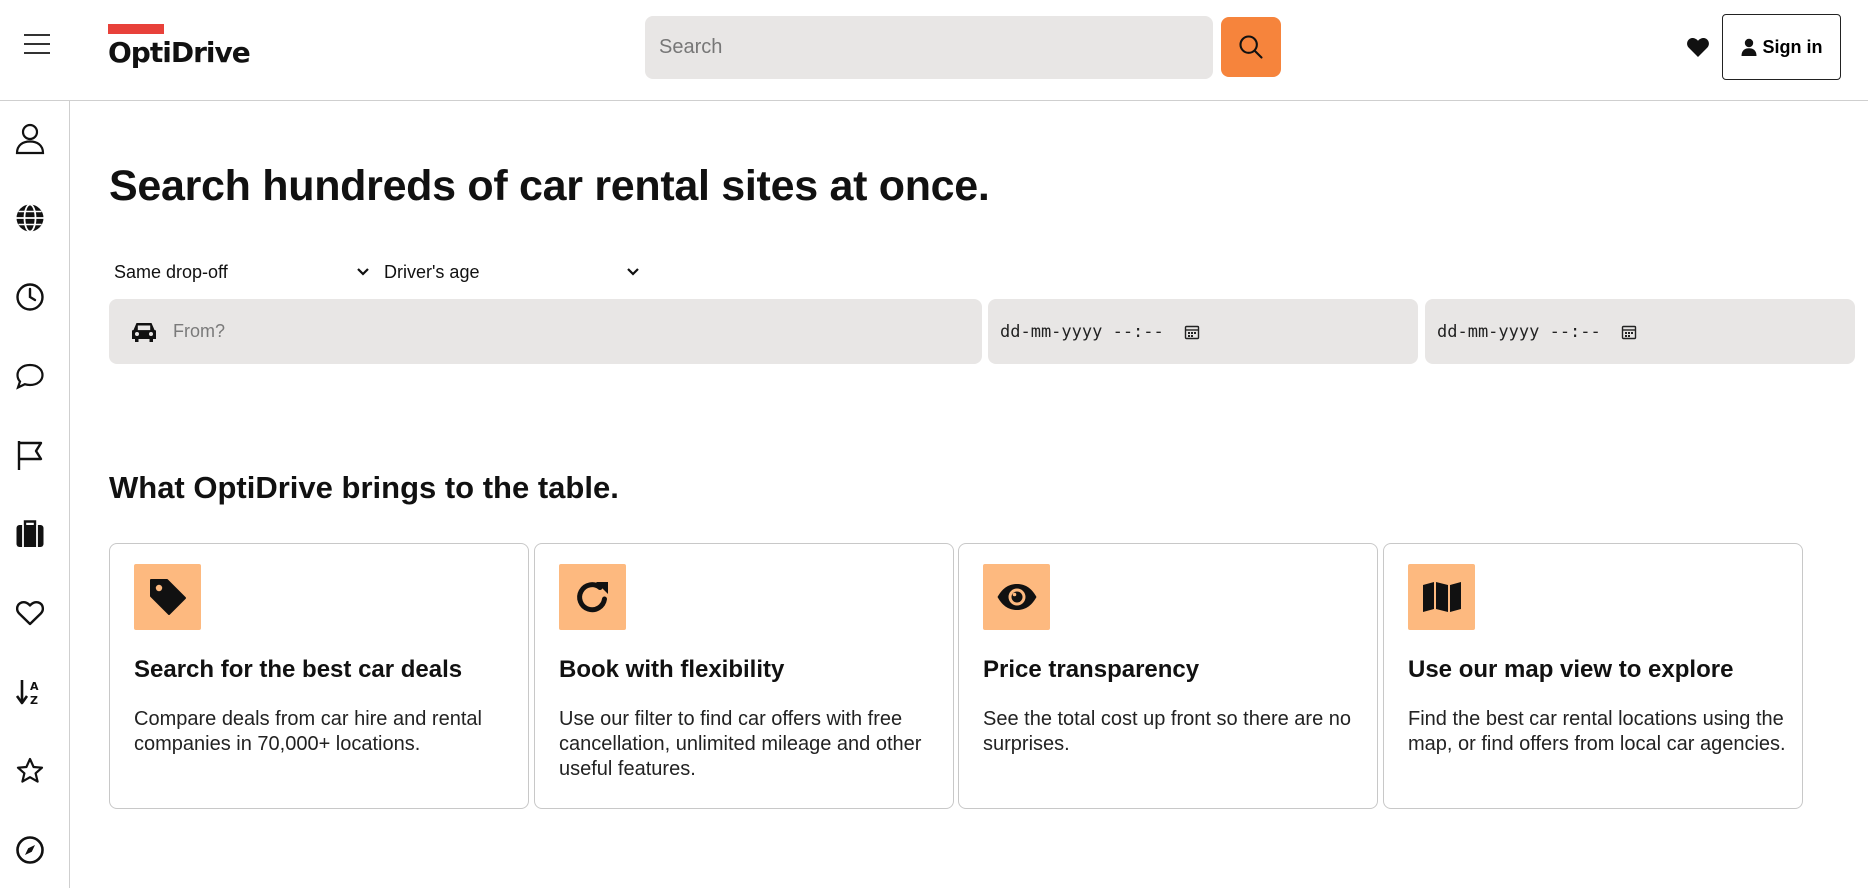 This screenshot has width=1868, height=888. I want to click on sidebar-item-discover, so click(30, 850).